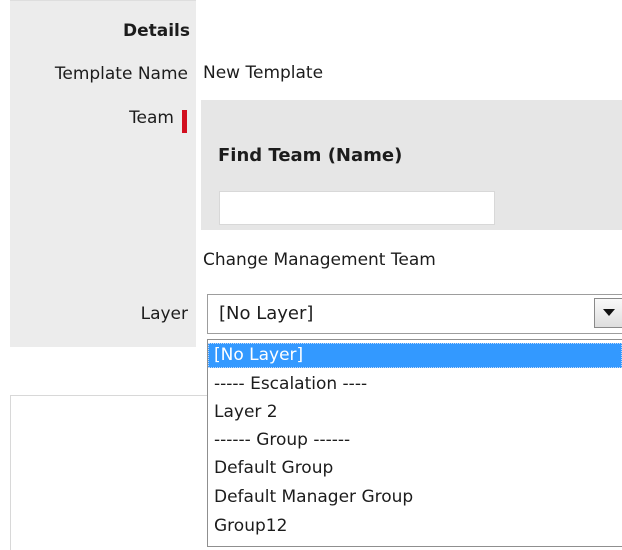  Describe the element at coordinates (184, 121) in the screenshot. I see `required-marker` at that location.